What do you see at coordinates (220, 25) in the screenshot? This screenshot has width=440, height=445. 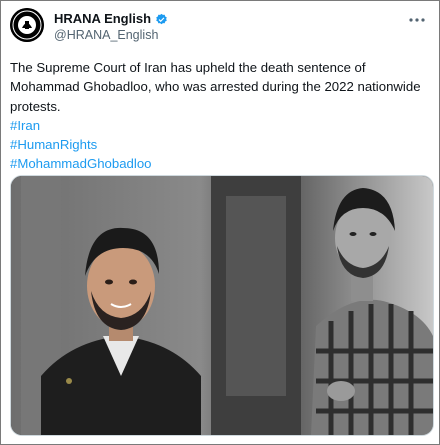 I see `tweet-header: HRANA English @HRANA_English` at bounding box center [220, 25].